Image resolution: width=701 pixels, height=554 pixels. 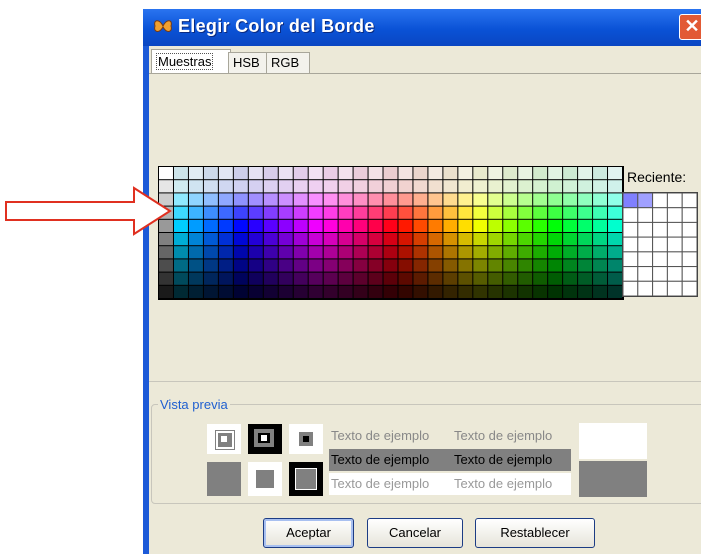 What do you see at coordinates (191, 61) in the screenshot?
I see `tab-muestras: Muestras` at bounding box center [191, 61].